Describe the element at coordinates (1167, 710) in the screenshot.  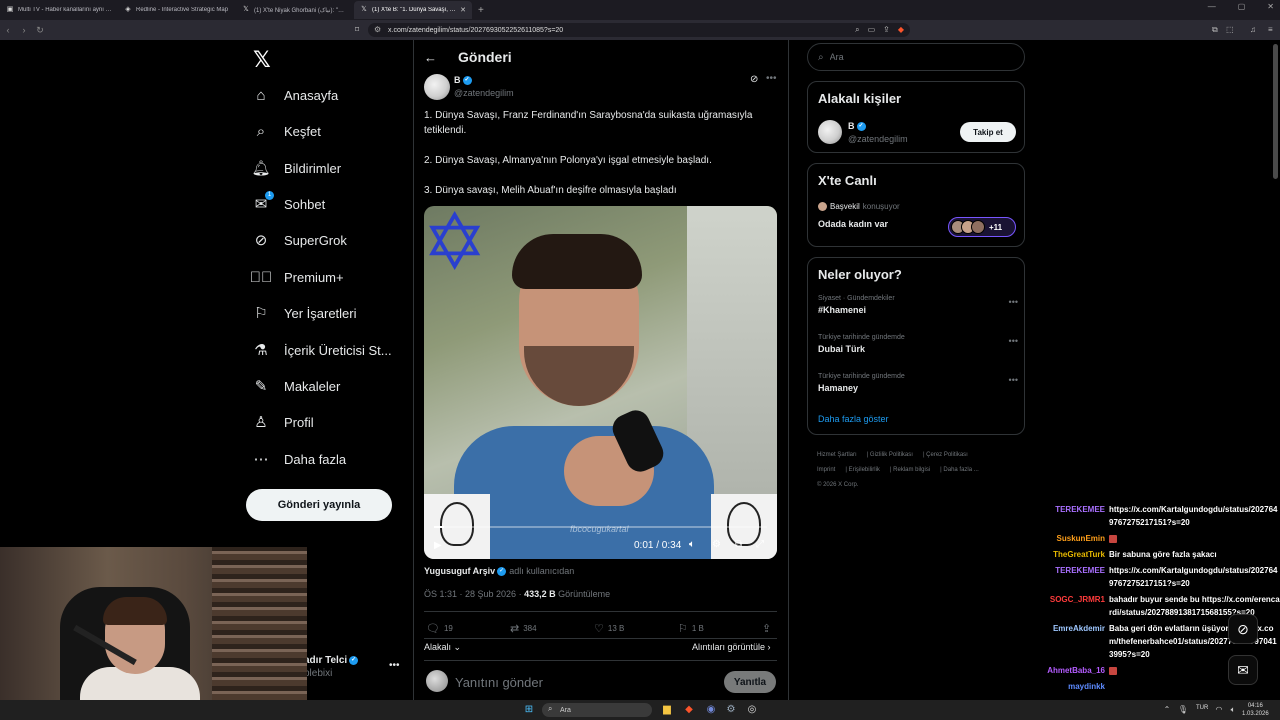
I see `tray-arrow-icon: ⌃` at that location.